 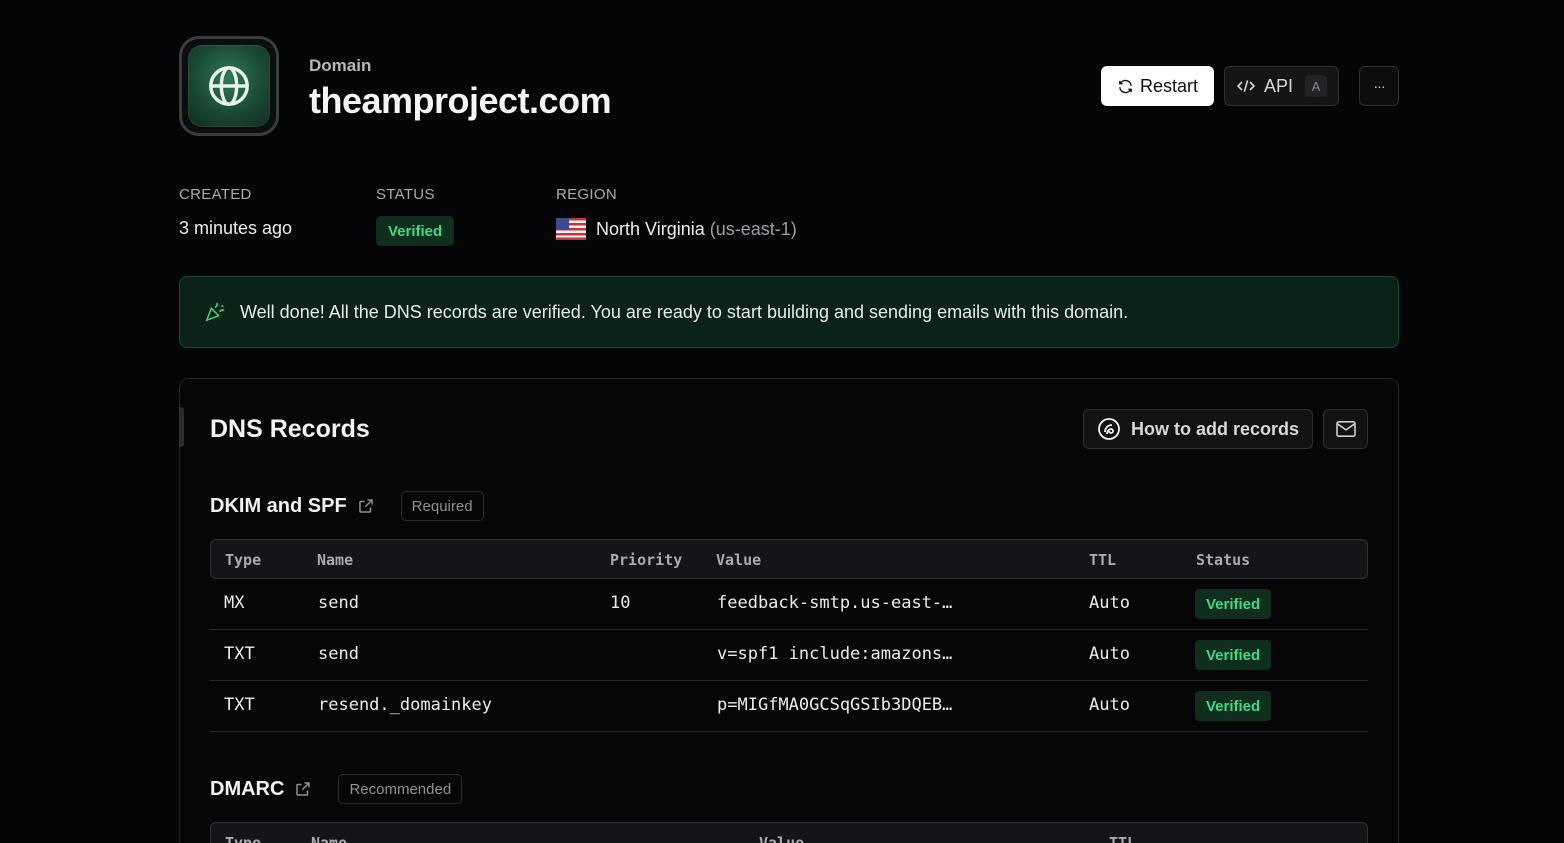 I want to click on domain-avatar, so click(x=229, y=86).